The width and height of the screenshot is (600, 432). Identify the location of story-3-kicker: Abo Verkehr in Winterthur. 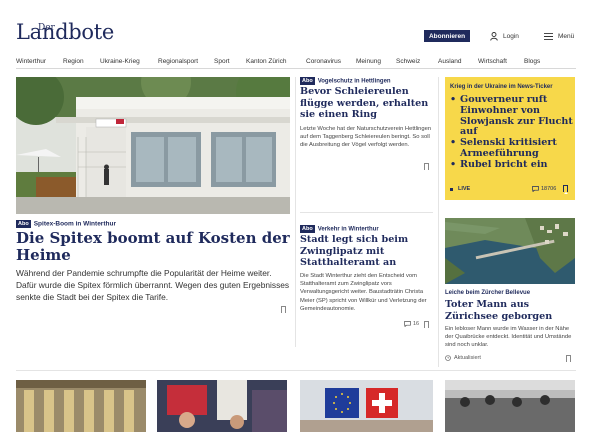
(339, 229).